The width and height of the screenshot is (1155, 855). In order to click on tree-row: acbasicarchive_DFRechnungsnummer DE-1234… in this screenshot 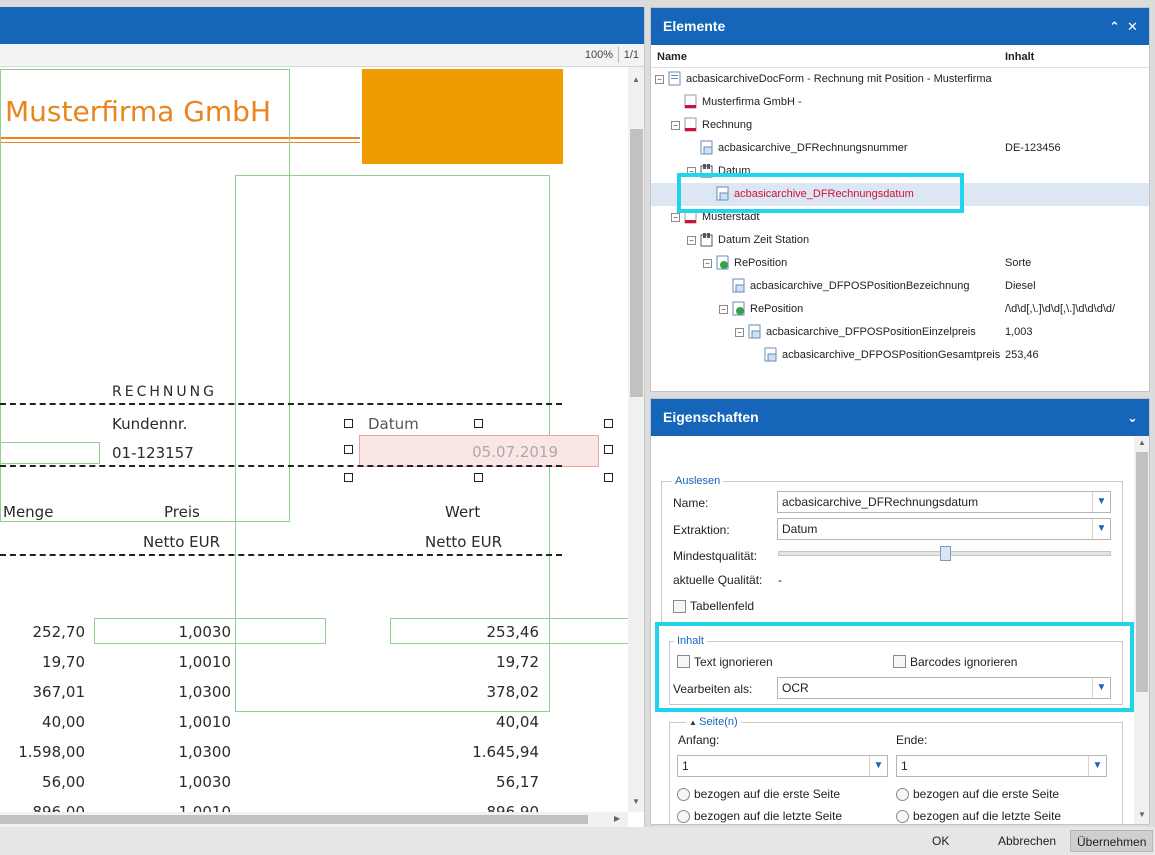, I will do `click(900, 148)`.